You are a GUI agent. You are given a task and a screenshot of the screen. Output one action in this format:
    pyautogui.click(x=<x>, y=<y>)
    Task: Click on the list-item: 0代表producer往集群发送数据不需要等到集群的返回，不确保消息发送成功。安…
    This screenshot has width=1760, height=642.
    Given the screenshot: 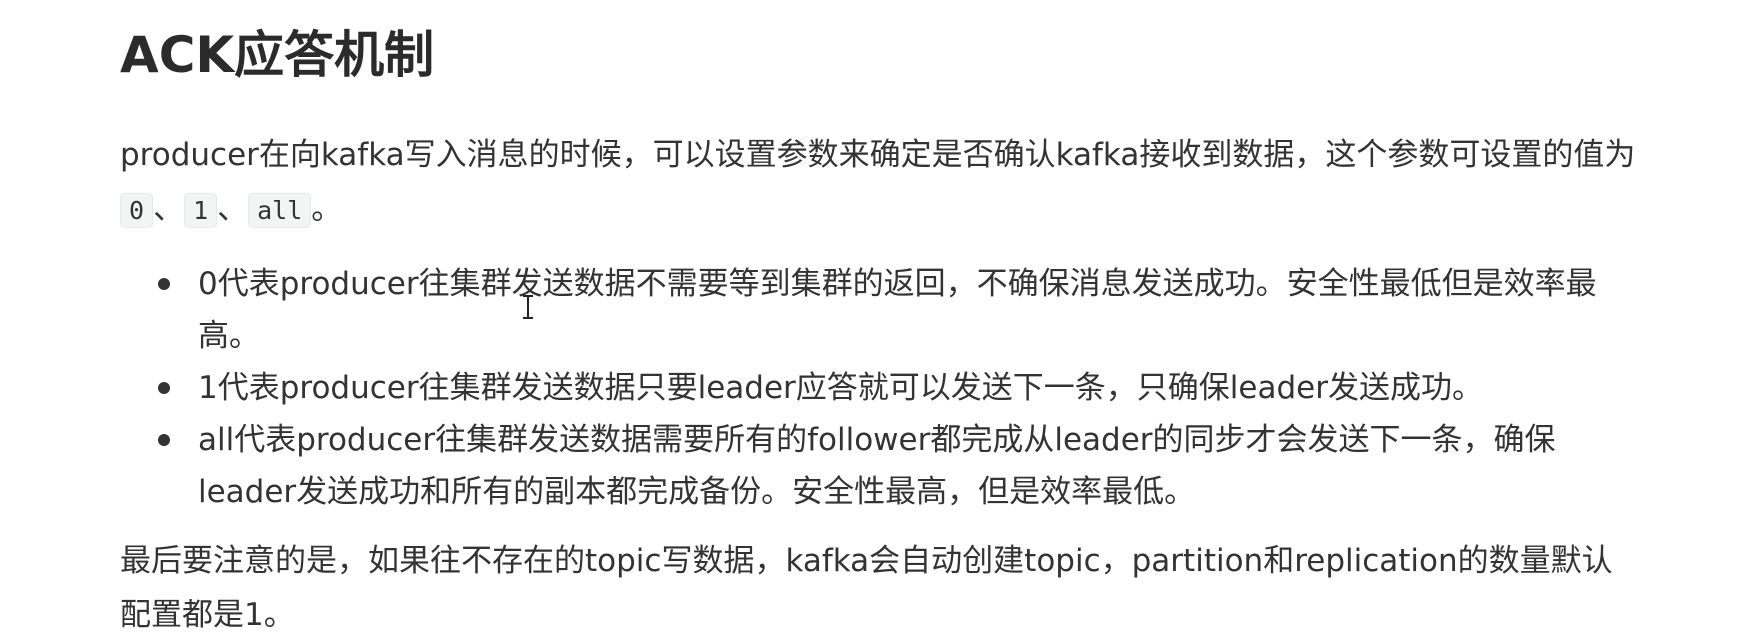 What is the action you would take?
    pyautogui.click(x=899, y=310)
    